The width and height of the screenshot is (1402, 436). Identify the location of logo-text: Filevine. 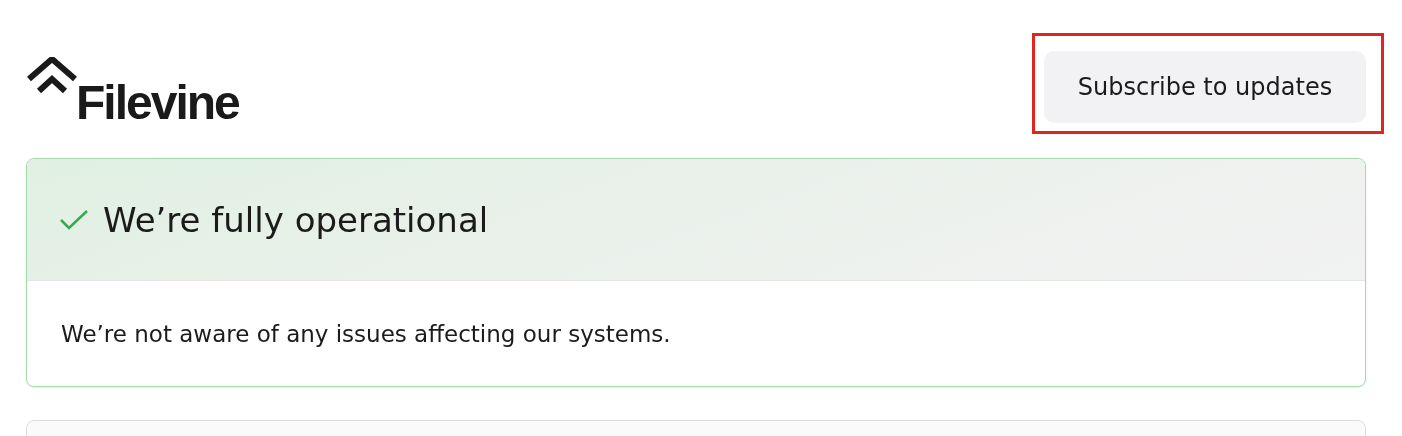
(157, 102).